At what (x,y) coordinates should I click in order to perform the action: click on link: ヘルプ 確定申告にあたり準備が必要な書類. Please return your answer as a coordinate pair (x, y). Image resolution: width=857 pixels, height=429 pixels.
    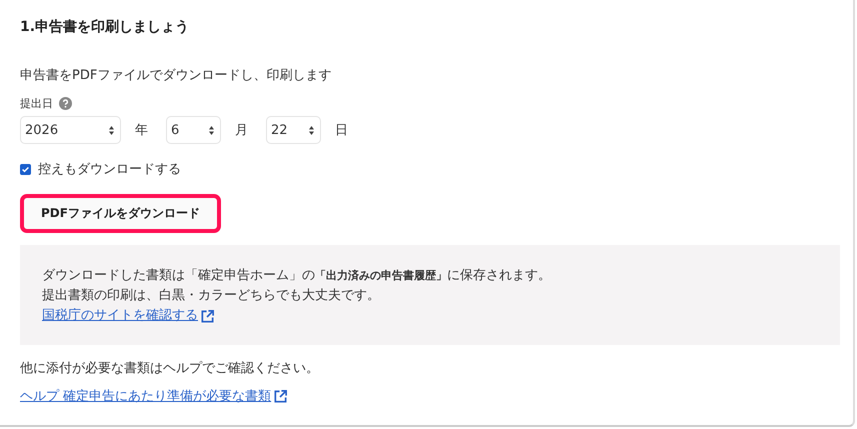
    Looking at the image, I should click on (146, 396).